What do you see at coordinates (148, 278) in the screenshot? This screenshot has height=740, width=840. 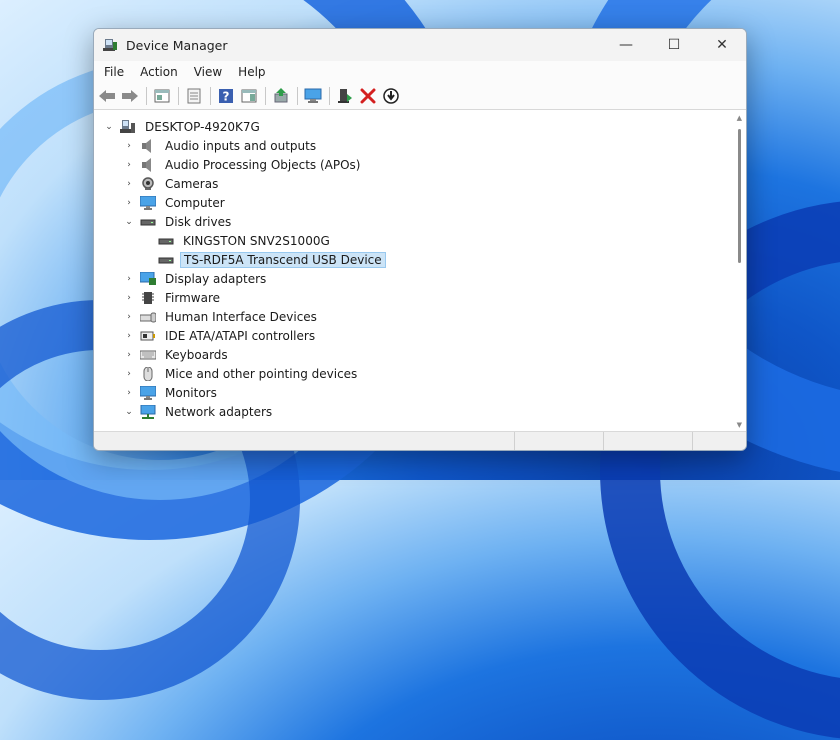 I see `display-adapter-icon` at bounding box center [148, 278].